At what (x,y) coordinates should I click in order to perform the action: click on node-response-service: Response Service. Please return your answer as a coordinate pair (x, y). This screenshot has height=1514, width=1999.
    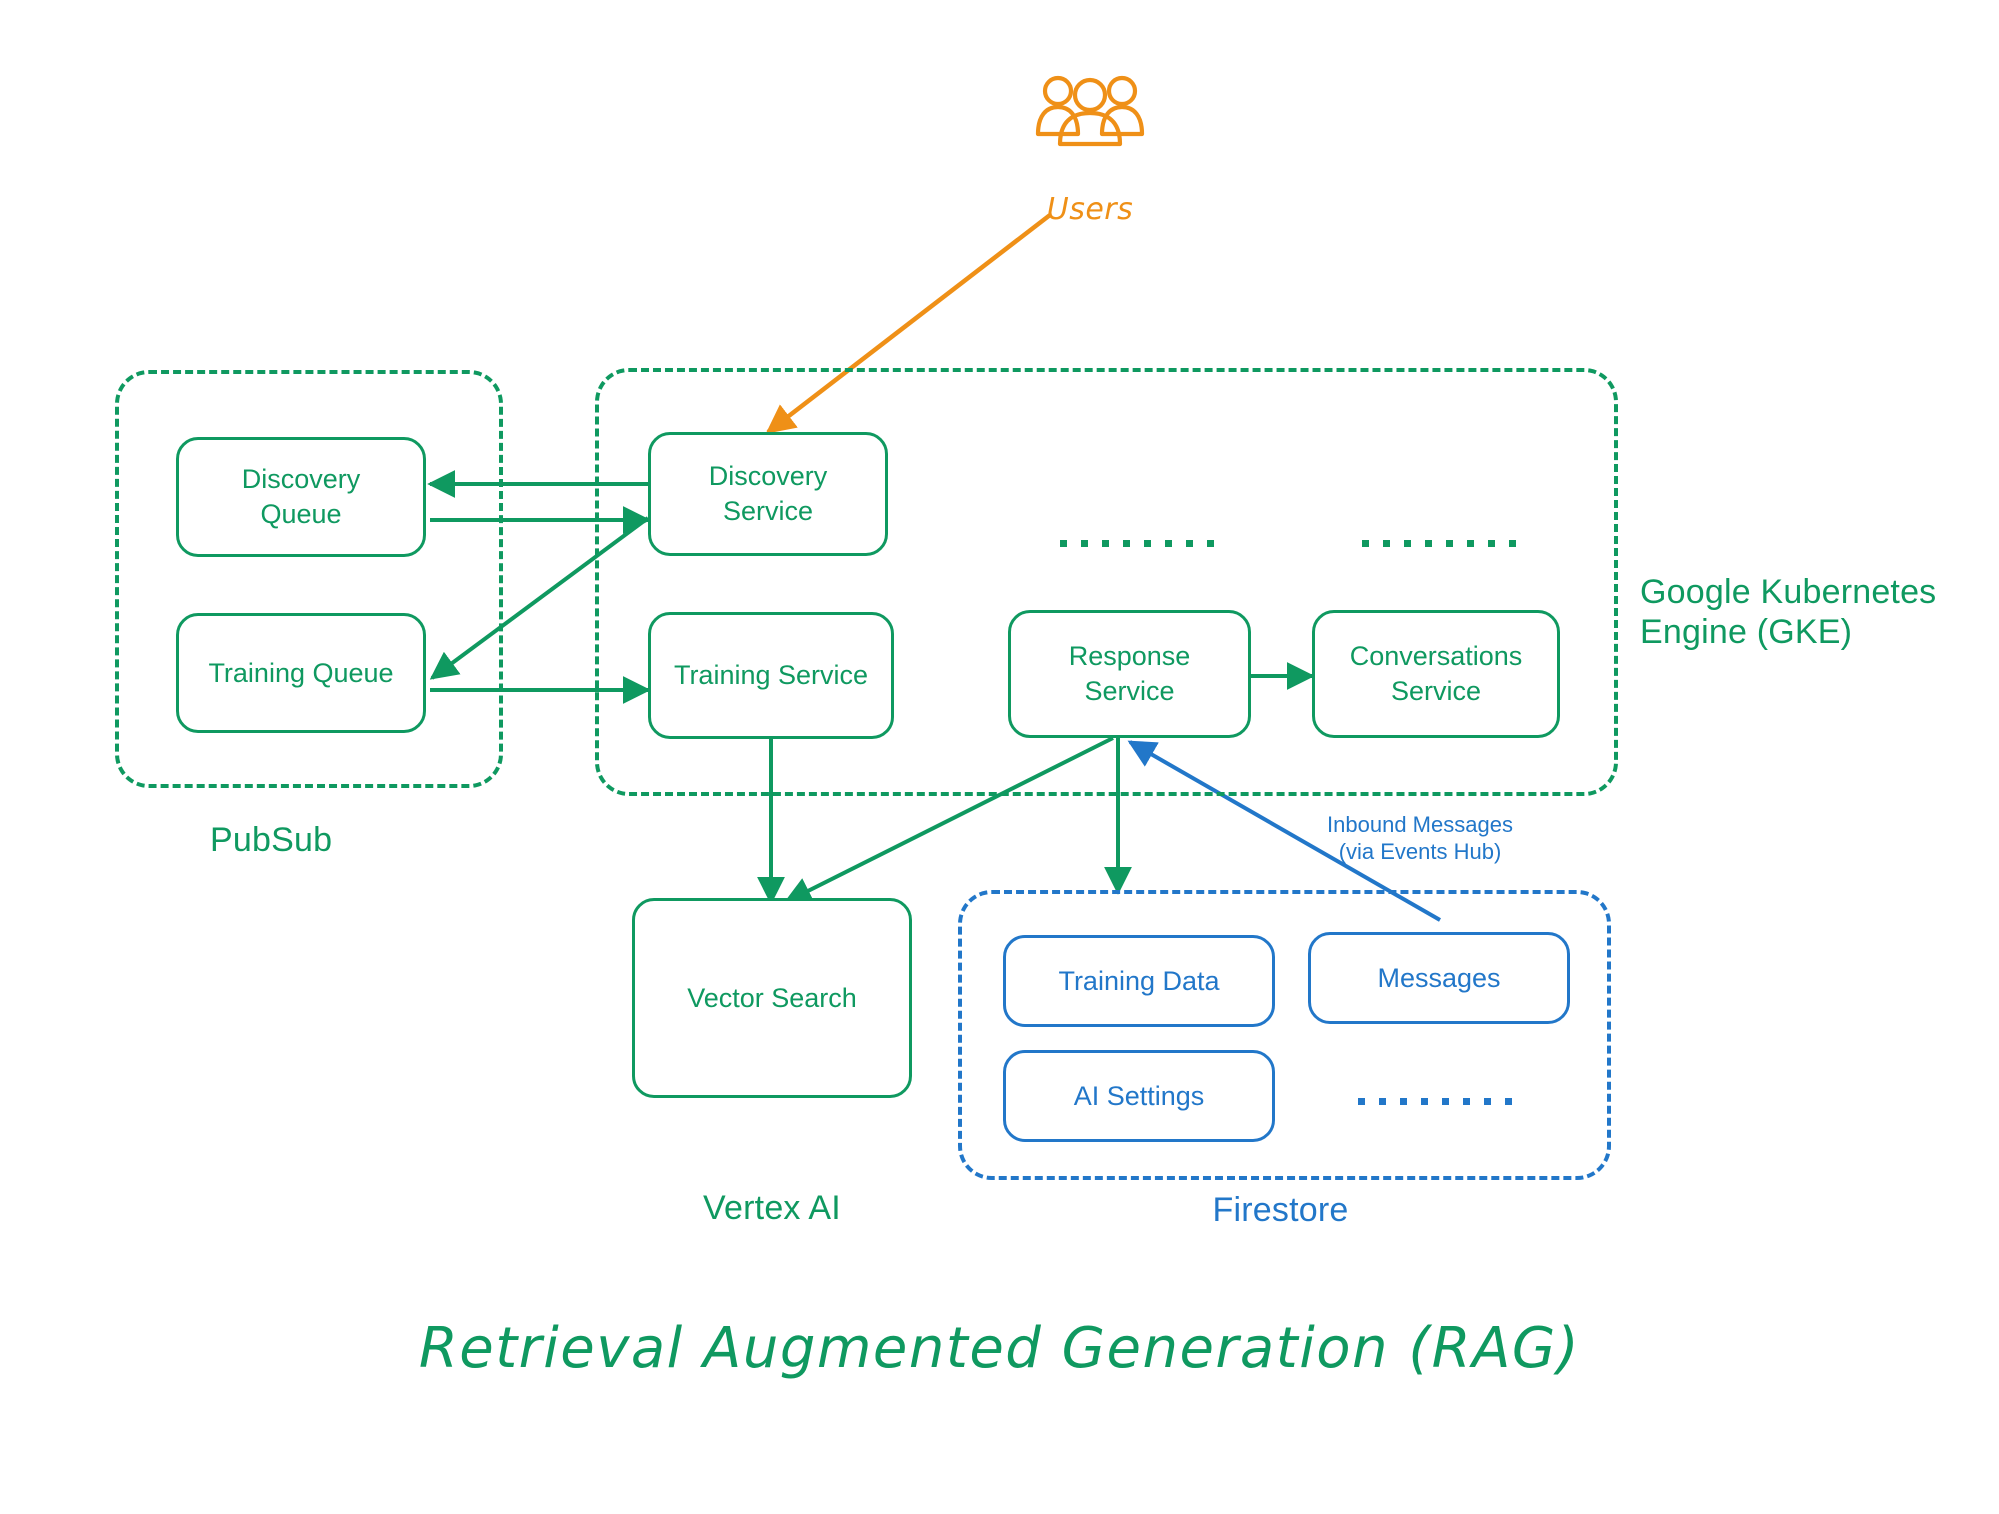
    Looking at the image, I should click on (1129, 674).